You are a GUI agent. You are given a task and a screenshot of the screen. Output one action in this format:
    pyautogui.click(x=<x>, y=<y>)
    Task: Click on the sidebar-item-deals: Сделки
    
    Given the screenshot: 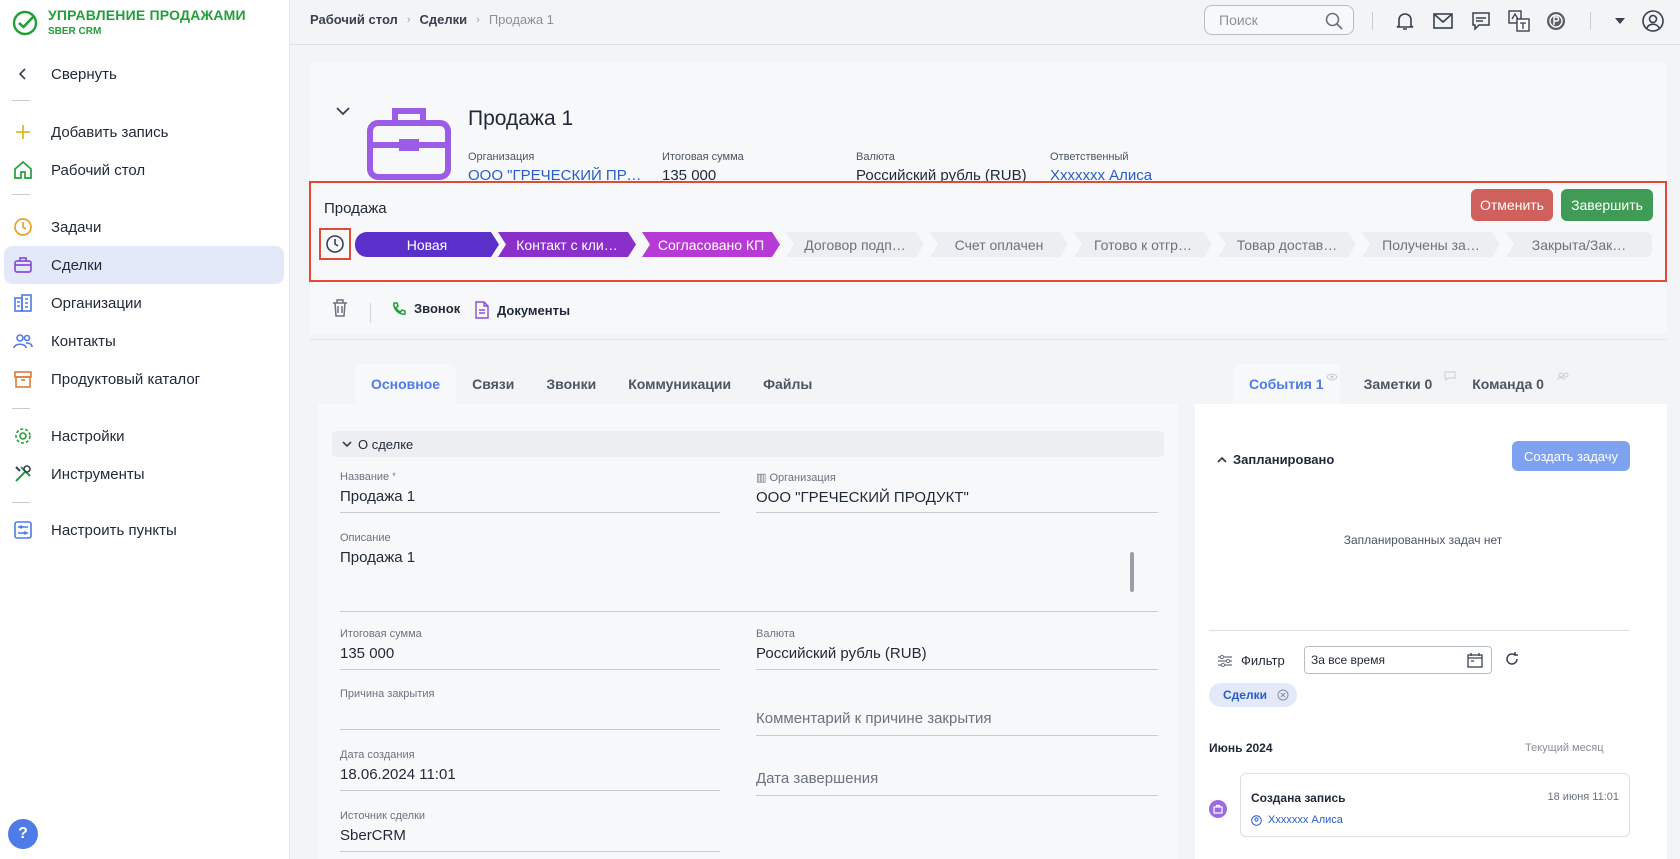 What is the action you would take?
    pyautogui.click(x=144, y=265)
    